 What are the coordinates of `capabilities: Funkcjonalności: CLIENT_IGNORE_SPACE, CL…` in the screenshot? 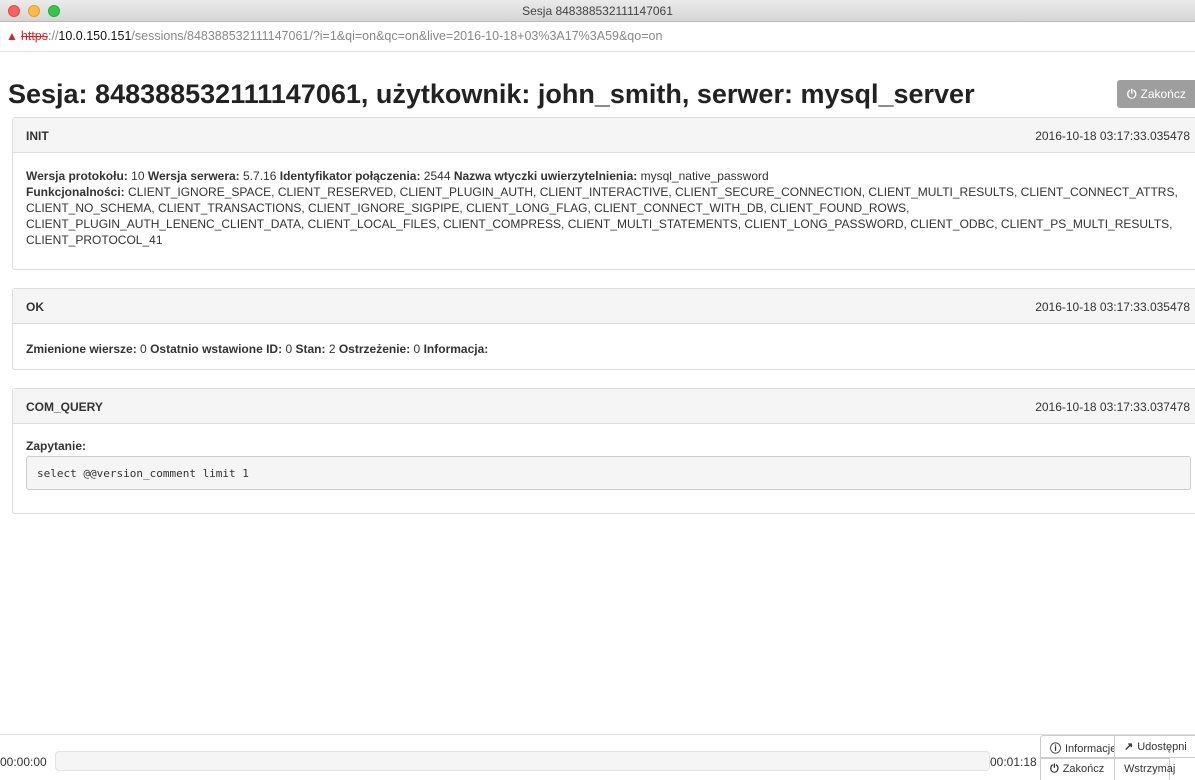 It's located at (604, 216).